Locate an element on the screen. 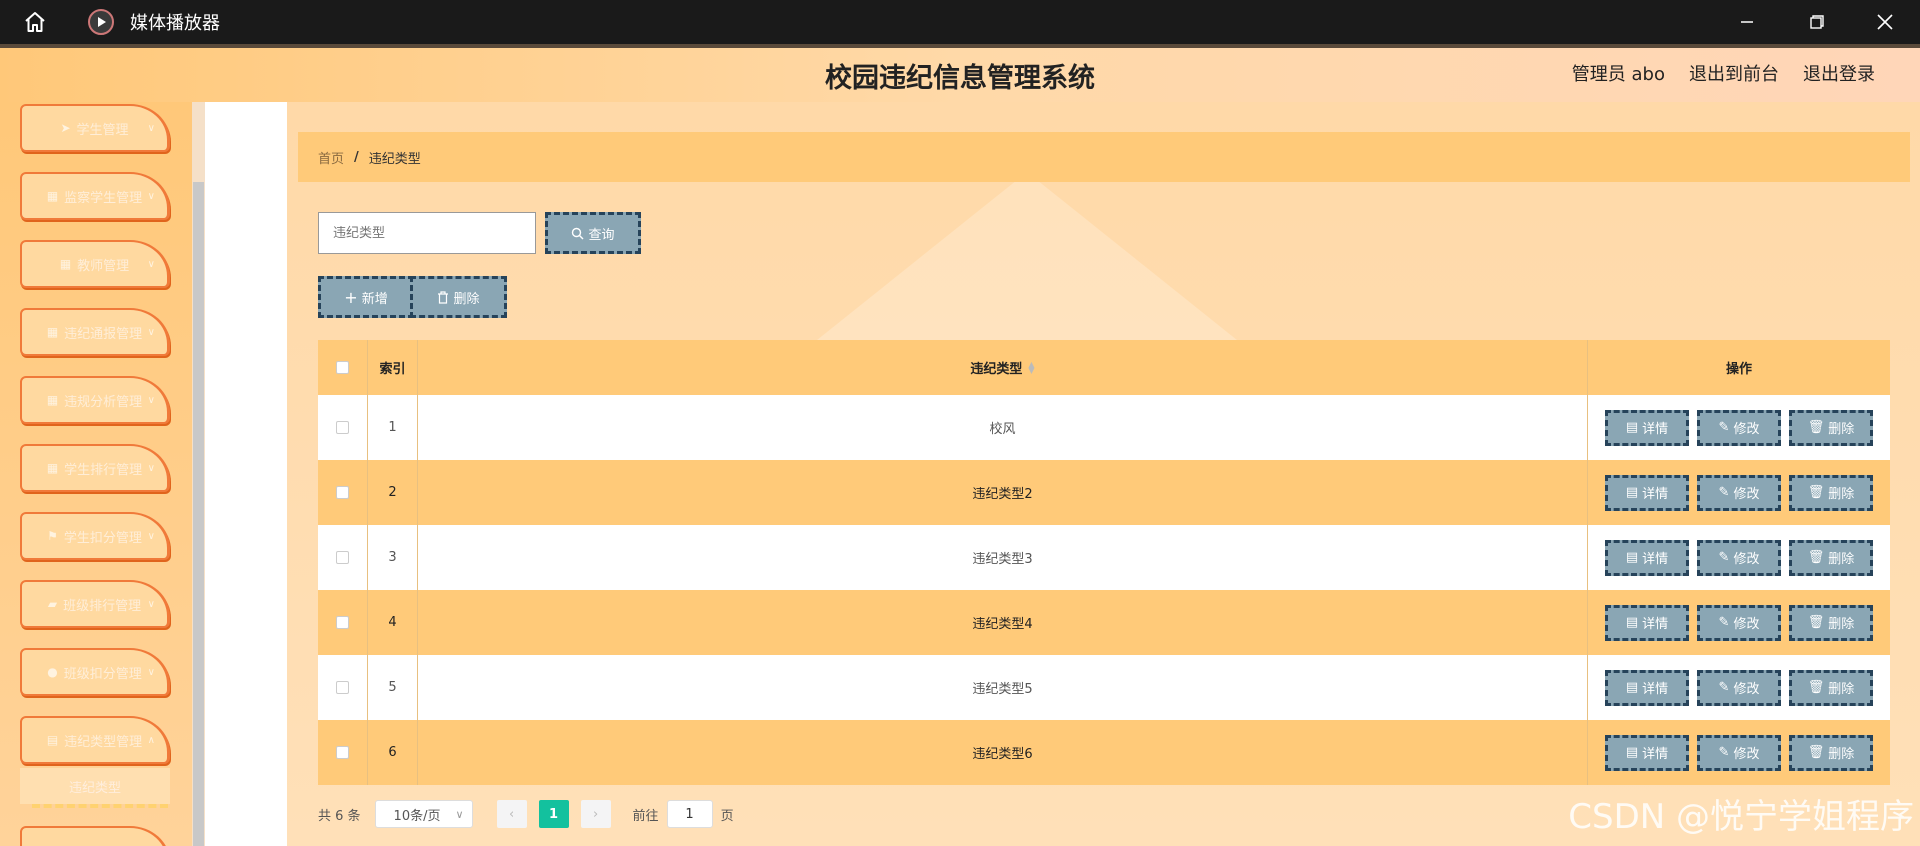 Image resolution: width=1920 pixels, height=846 pixels. sidebar-item-label: 学生排行管理 is located at coordinates (103, 470).